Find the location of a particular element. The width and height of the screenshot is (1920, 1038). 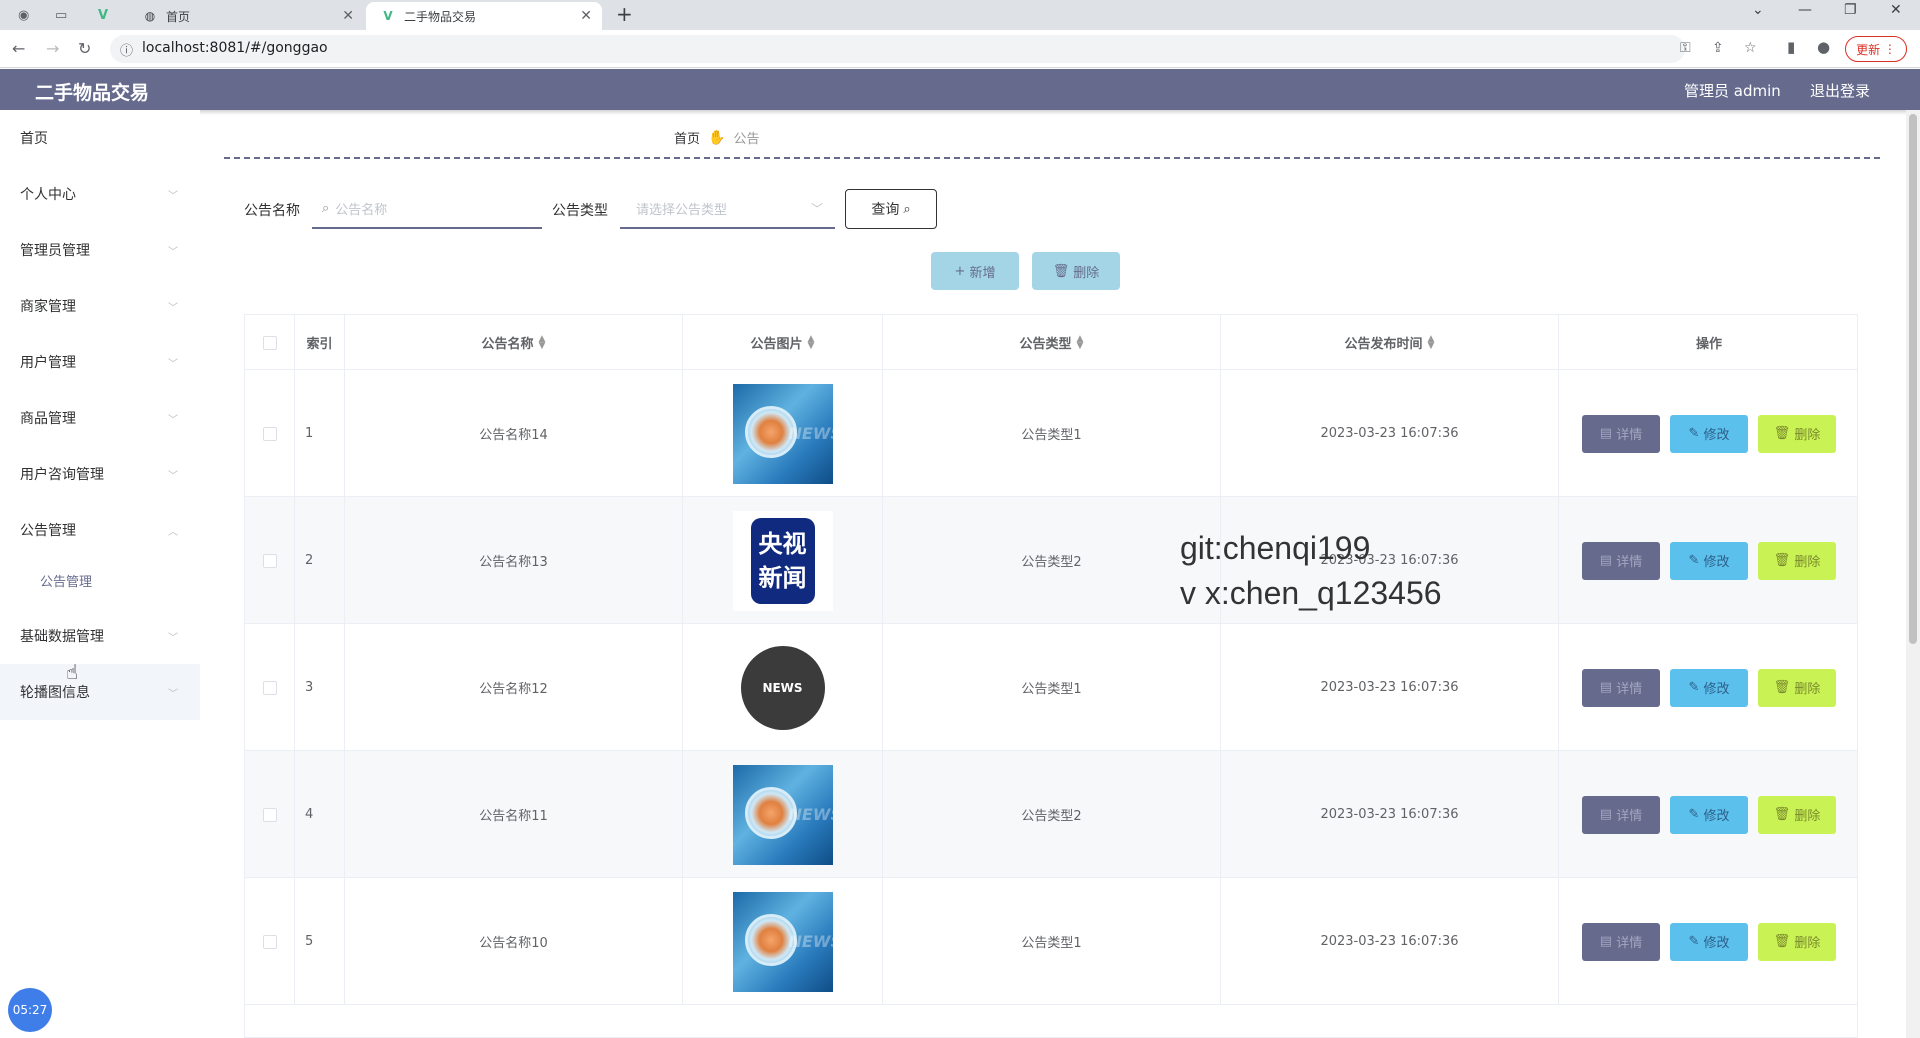

sidebar-item-users: 用户管理 ﹀ is located at coordinates (100, 362).